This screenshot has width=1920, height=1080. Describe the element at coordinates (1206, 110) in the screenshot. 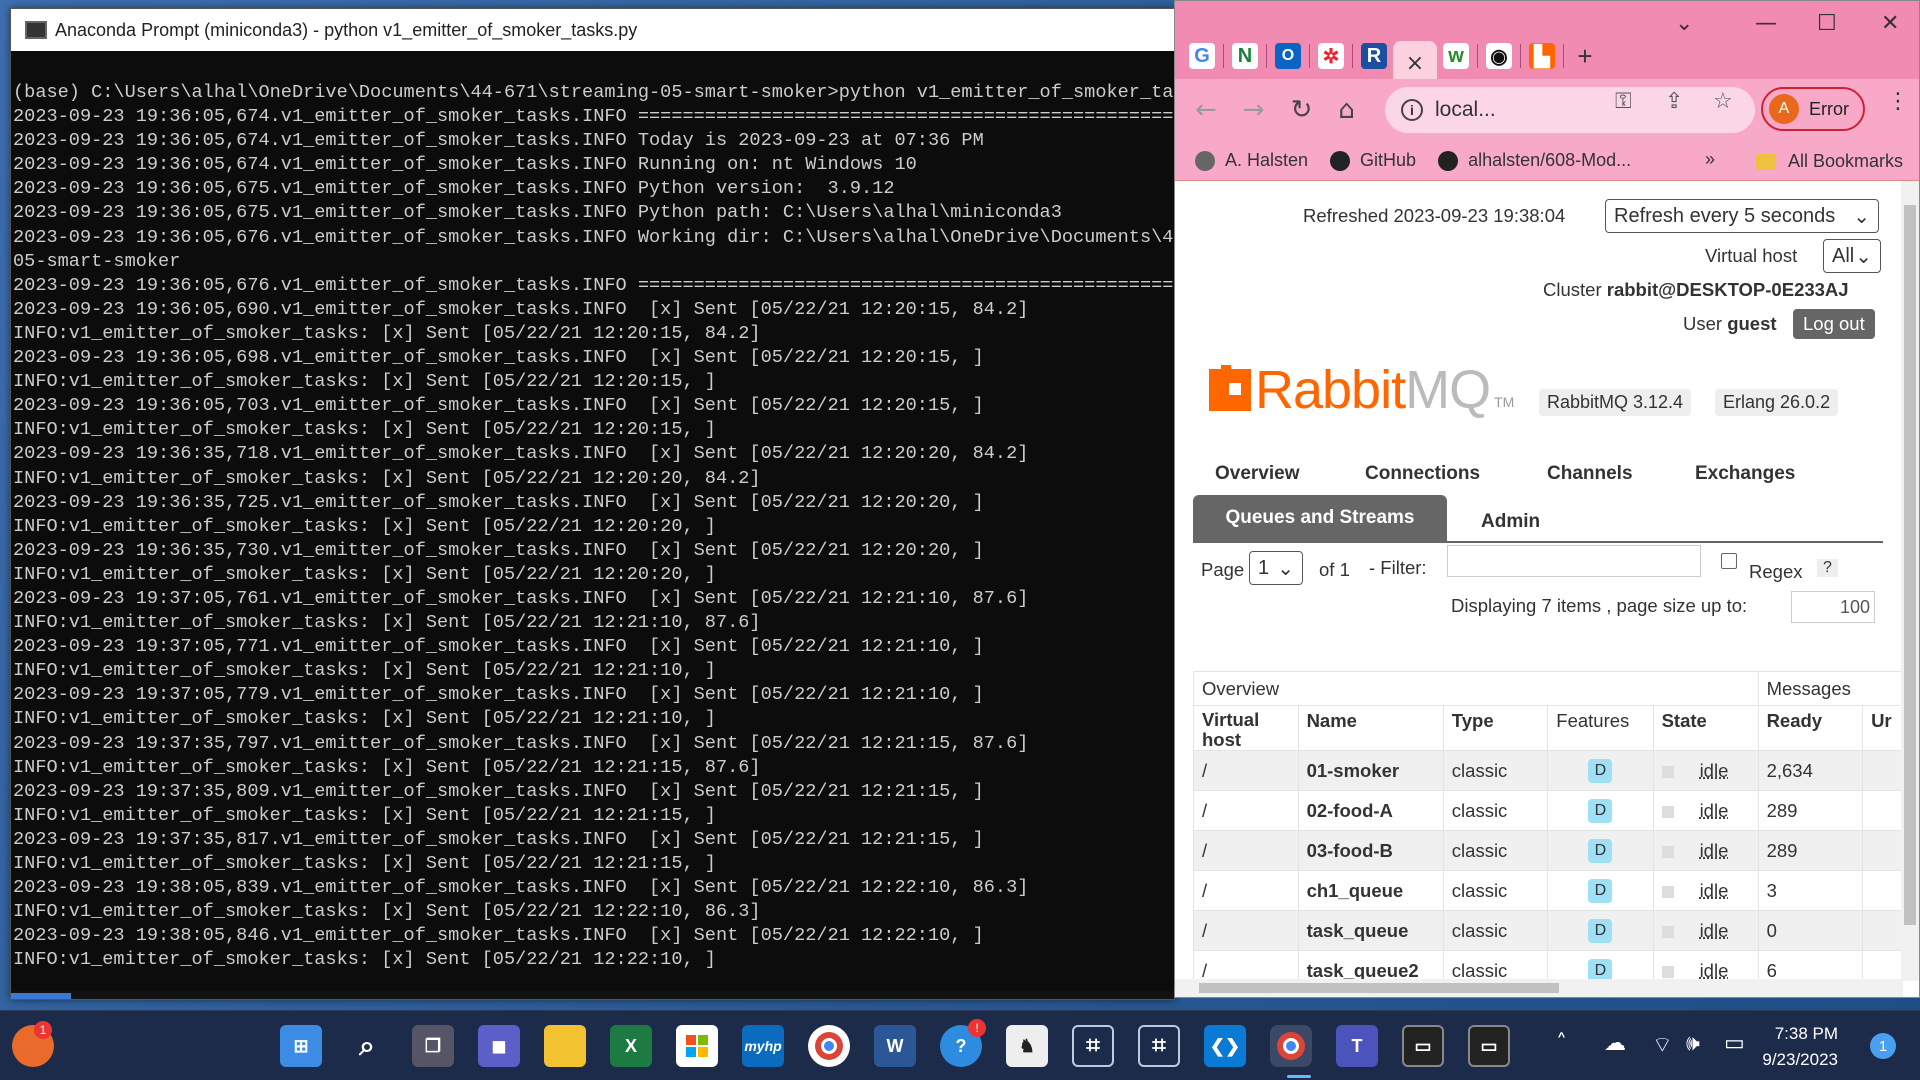

I see `back-arrow-icon: ←` at that location.